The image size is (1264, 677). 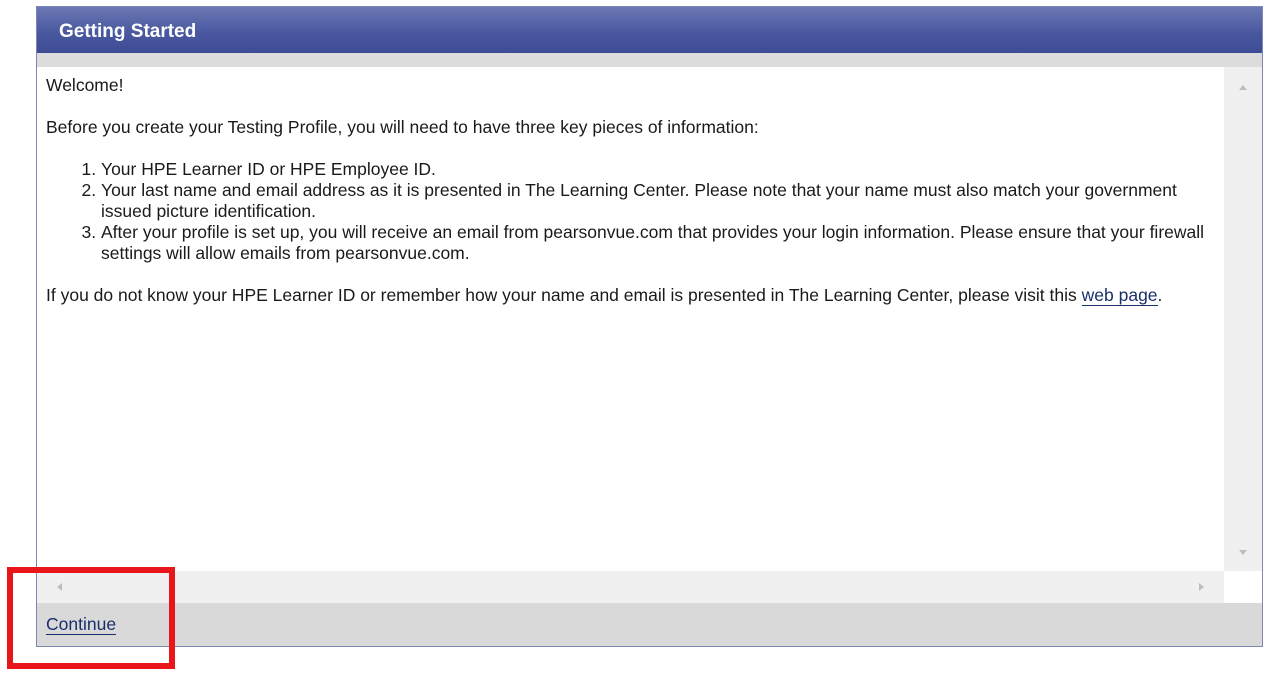 What do you see at coordinates (662, 169) in the screenshot?
I see `list-item: Your HPE Learner ID or HPE Employee ID.` at bounding box center [662, 169].